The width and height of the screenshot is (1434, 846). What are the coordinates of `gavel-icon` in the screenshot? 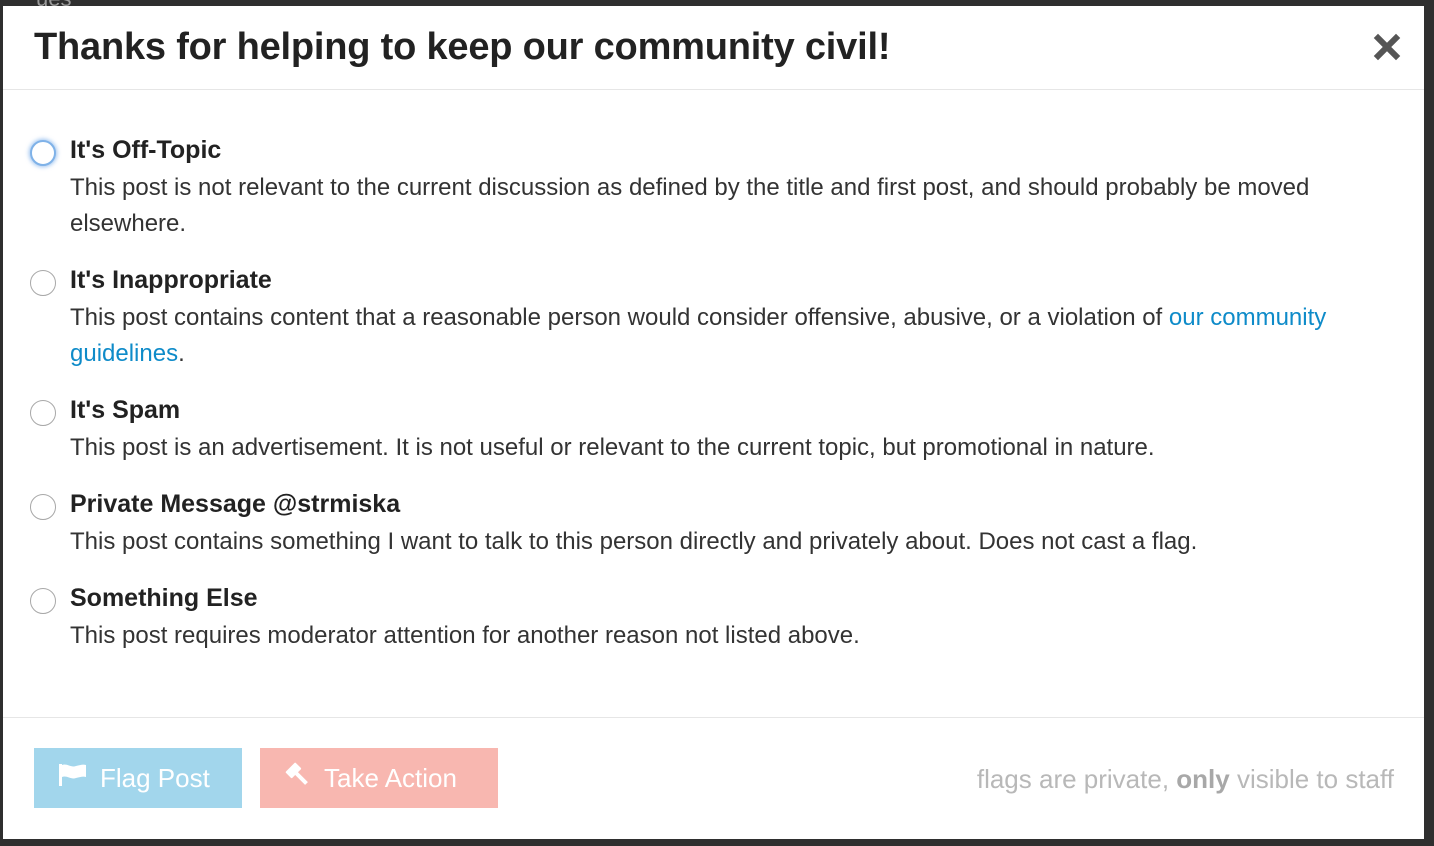 It's located at (298, 778).